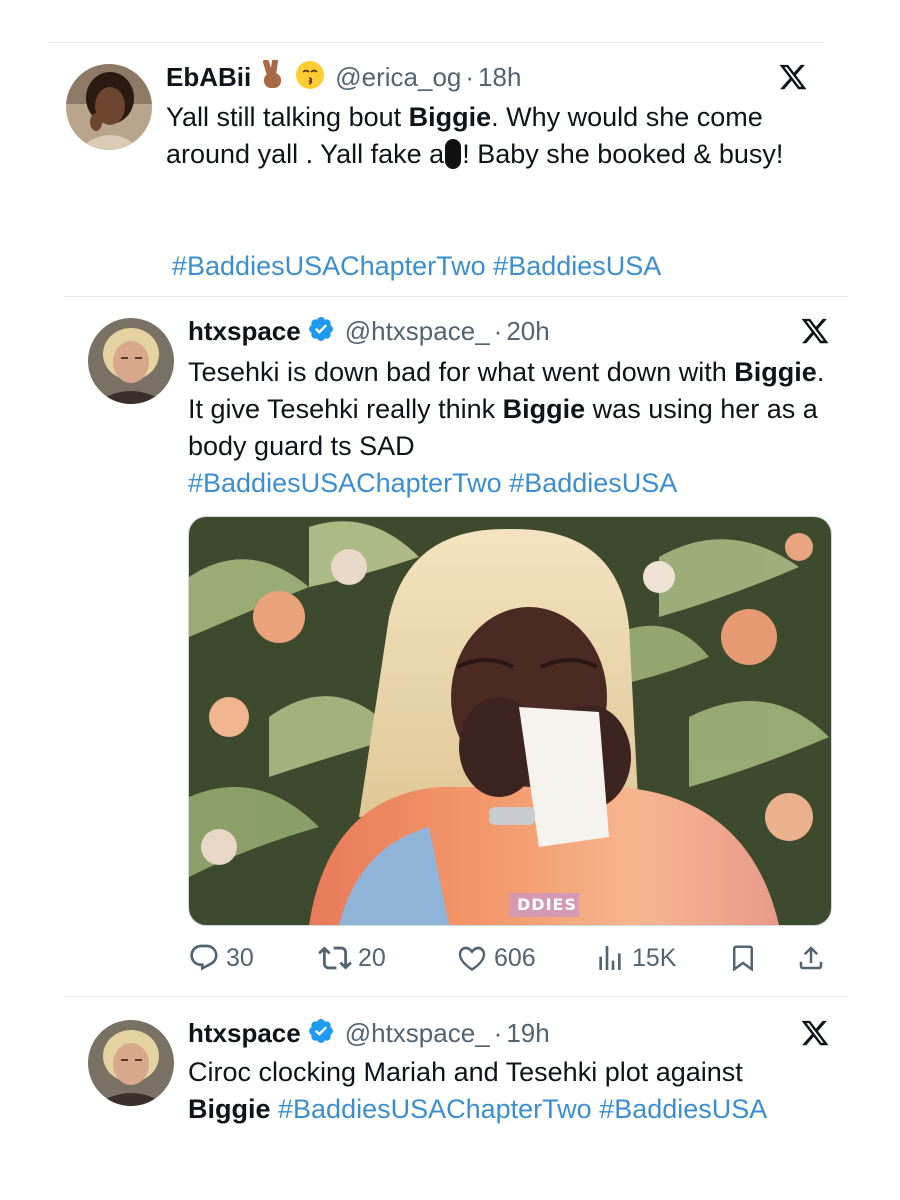  I want to click on views-button: 15K, so click(635, 958).